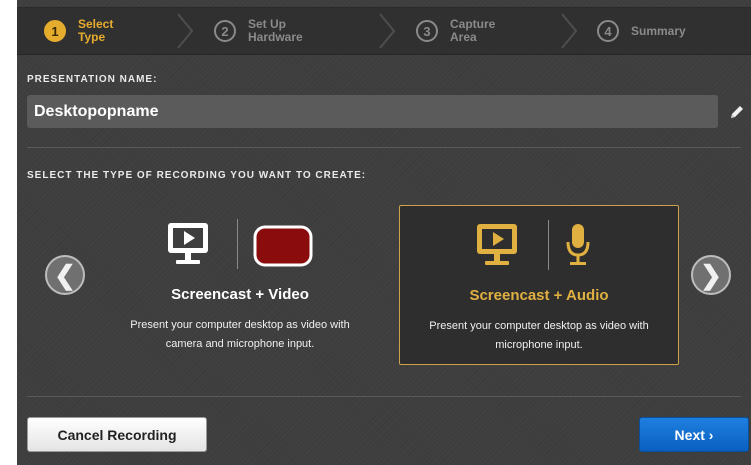 The height and width of the screenshot is (465, 751). I want to click on next-option-button: ❯, so click(711, 275).